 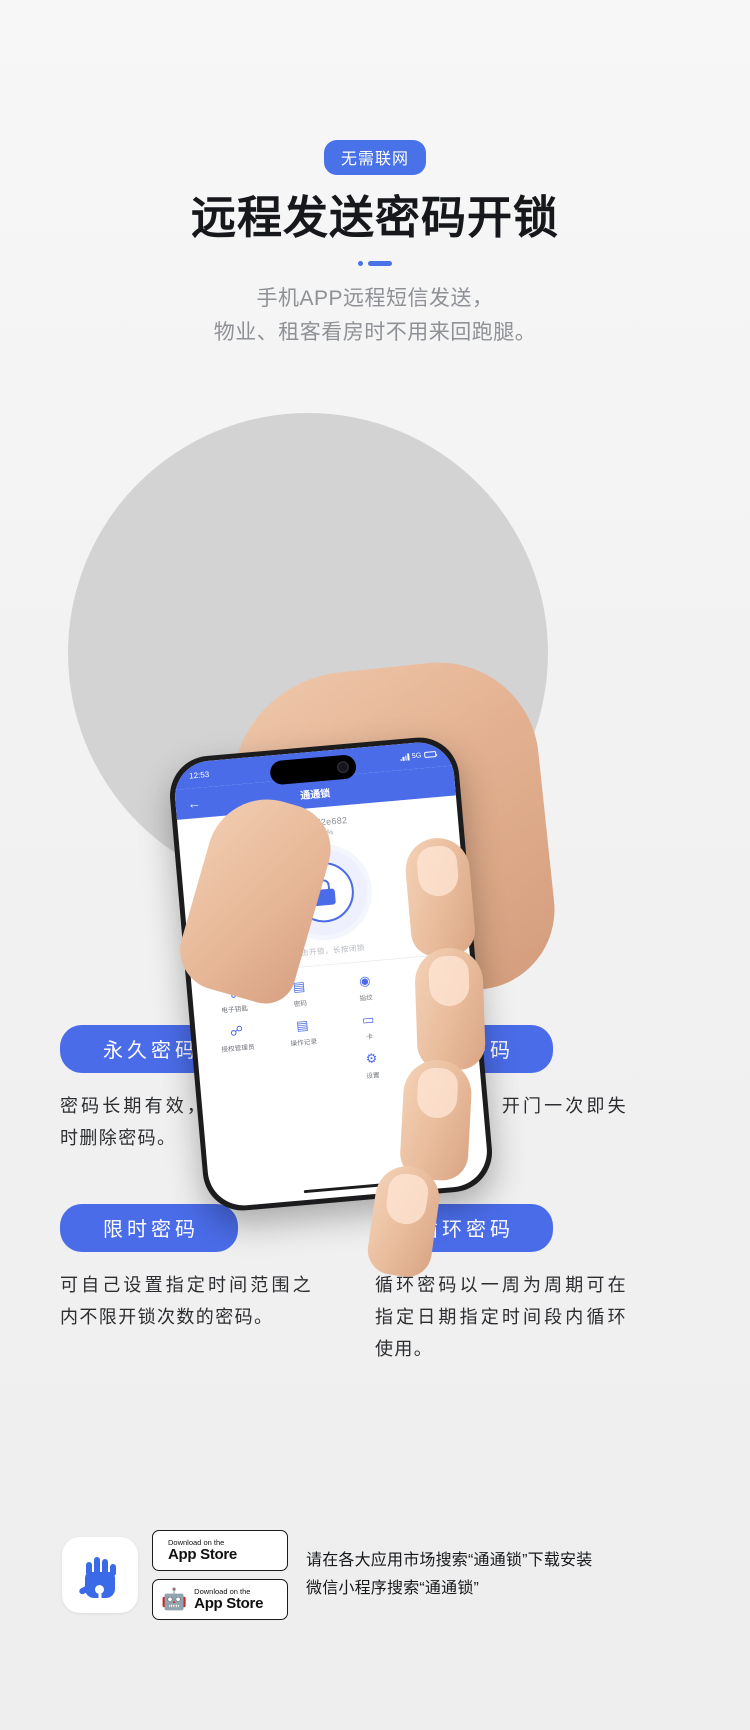 What do you see at coordinates (302, 1024) in the screenshot?
I see `records-icon: ▤` at bounding box center [302, 1024].